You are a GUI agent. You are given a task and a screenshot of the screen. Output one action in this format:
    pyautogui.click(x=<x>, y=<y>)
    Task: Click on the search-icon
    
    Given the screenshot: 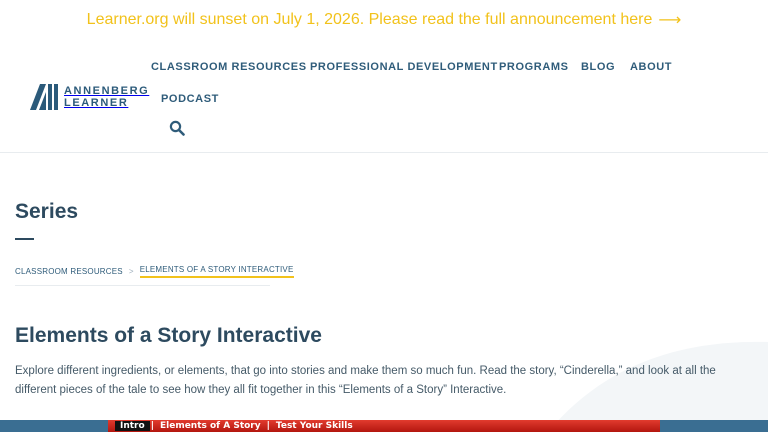 What is the action you would take?
    pyautogui.click(x=177, y=128)
    